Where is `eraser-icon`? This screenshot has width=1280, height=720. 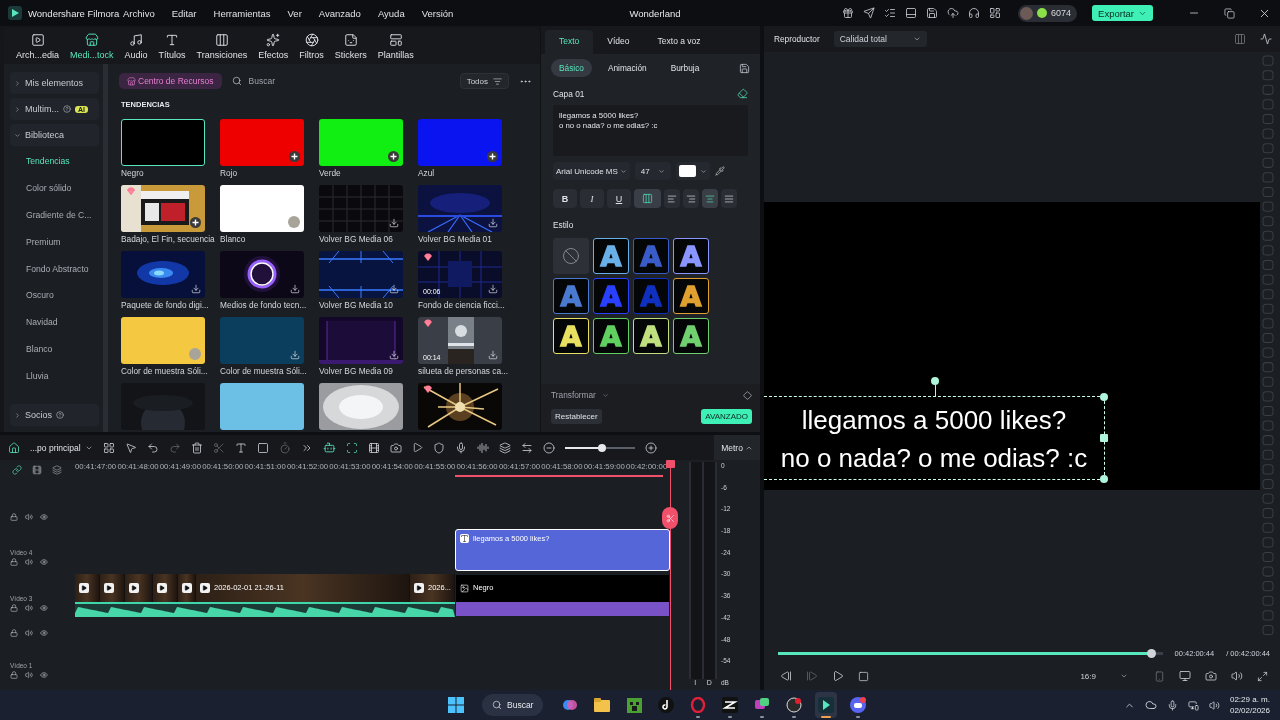 eraser-icon is located at coordinates (742, 93).